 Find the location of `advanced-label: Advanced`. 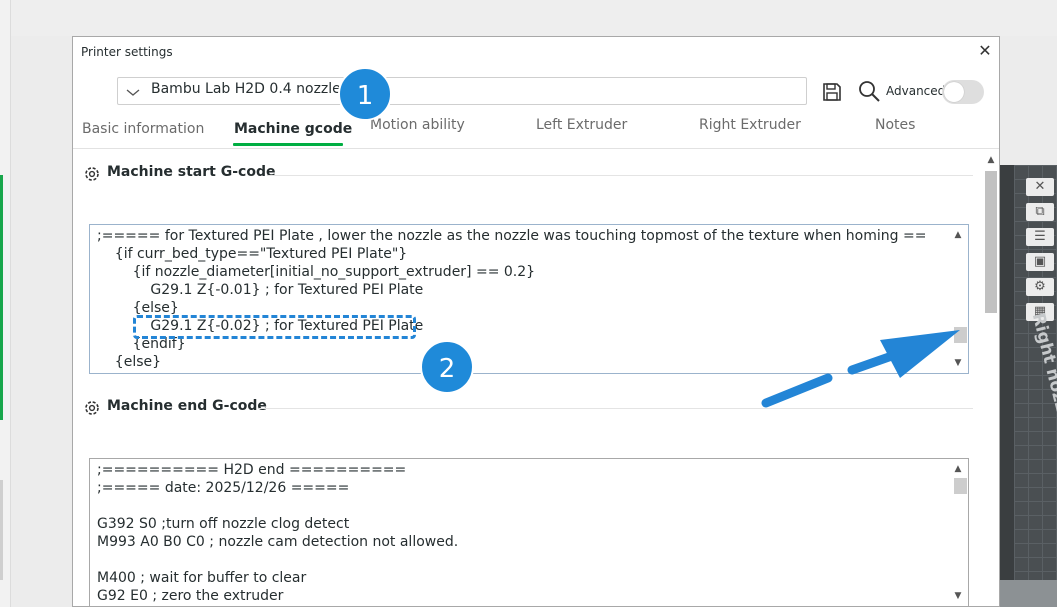

advanced-label: Advanced is located at coordinates (916, 91).